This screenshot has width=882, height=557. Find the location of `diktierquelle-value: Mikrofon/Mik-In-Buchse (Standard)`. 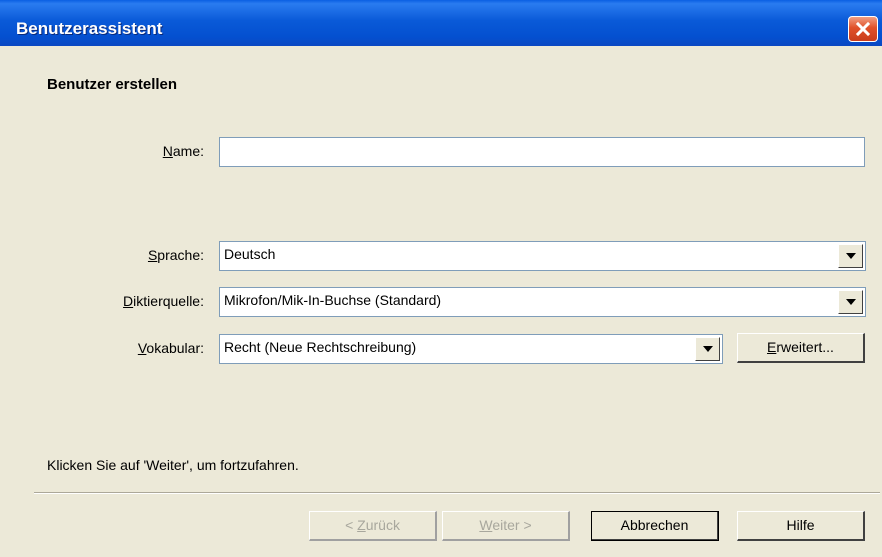

diktierquelle-value: Mikrofon/Mik-In-Buchse (Standard) is located at coordinates (333, 300).